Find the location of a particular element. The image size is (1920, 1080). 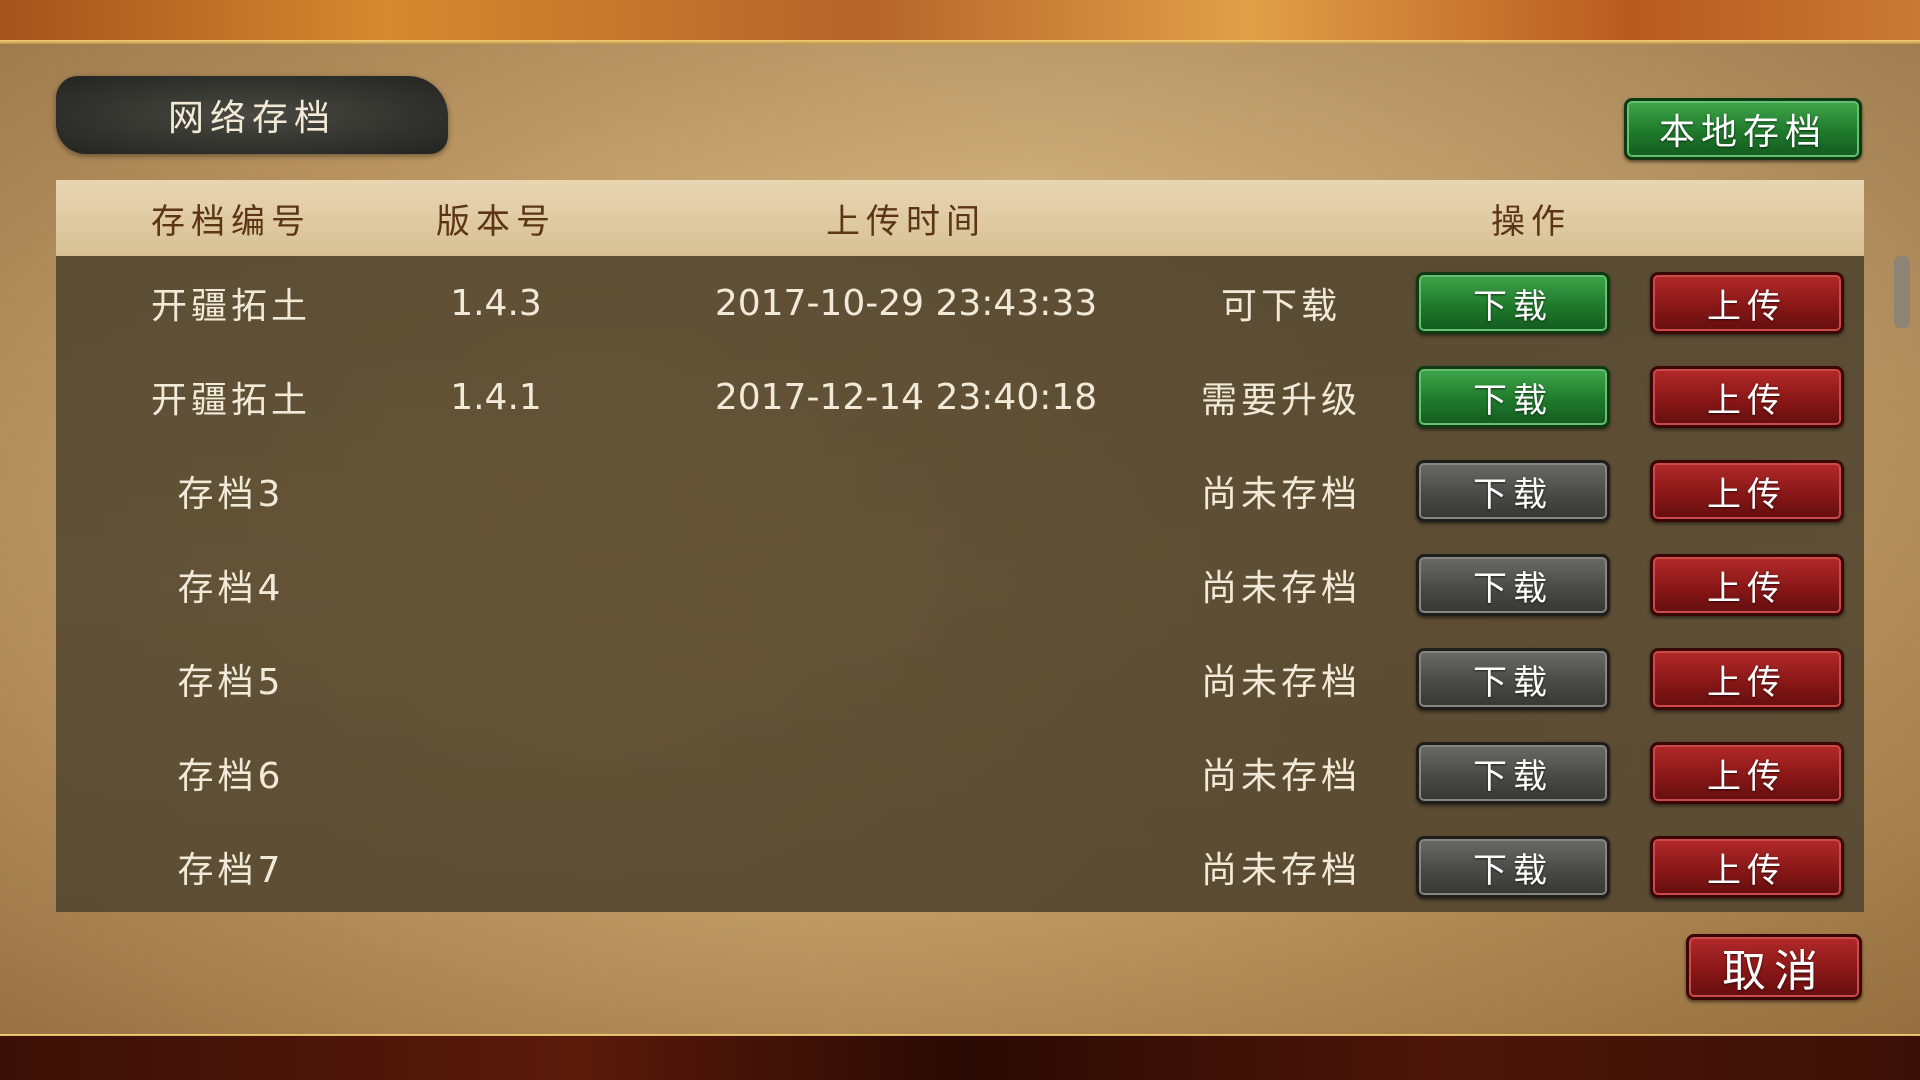

table-row: 存档6 尚未存档 下载 上传 is located at coordinates (960, 773).